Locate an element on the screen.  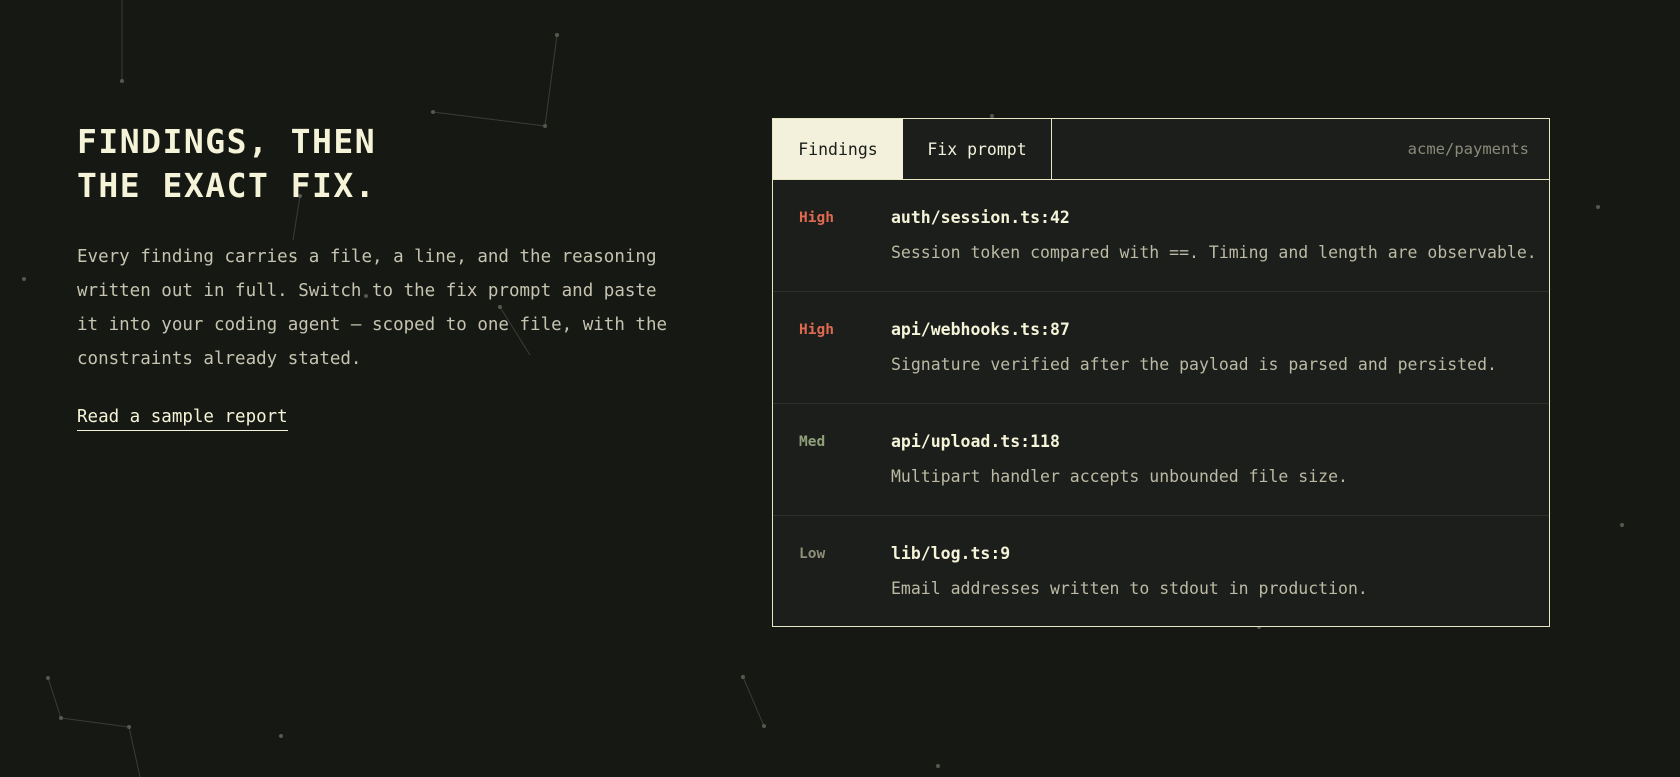
severity-badge: Low is located at coordinates (812, 554).